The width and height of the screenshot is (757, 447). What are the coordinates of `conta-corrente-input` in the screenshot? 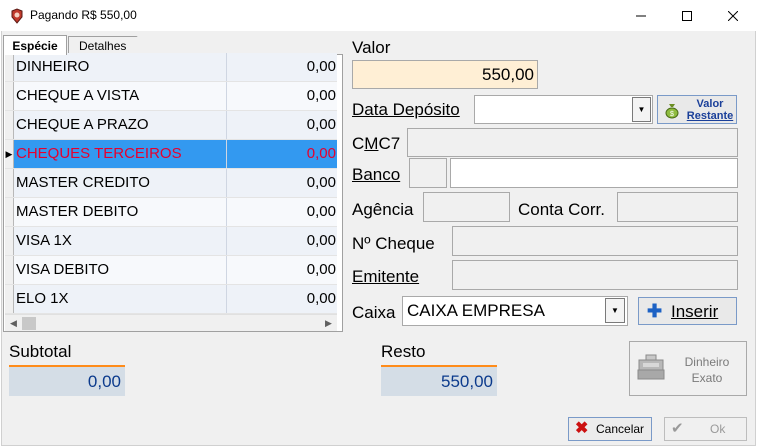 It's located at (677, 207).